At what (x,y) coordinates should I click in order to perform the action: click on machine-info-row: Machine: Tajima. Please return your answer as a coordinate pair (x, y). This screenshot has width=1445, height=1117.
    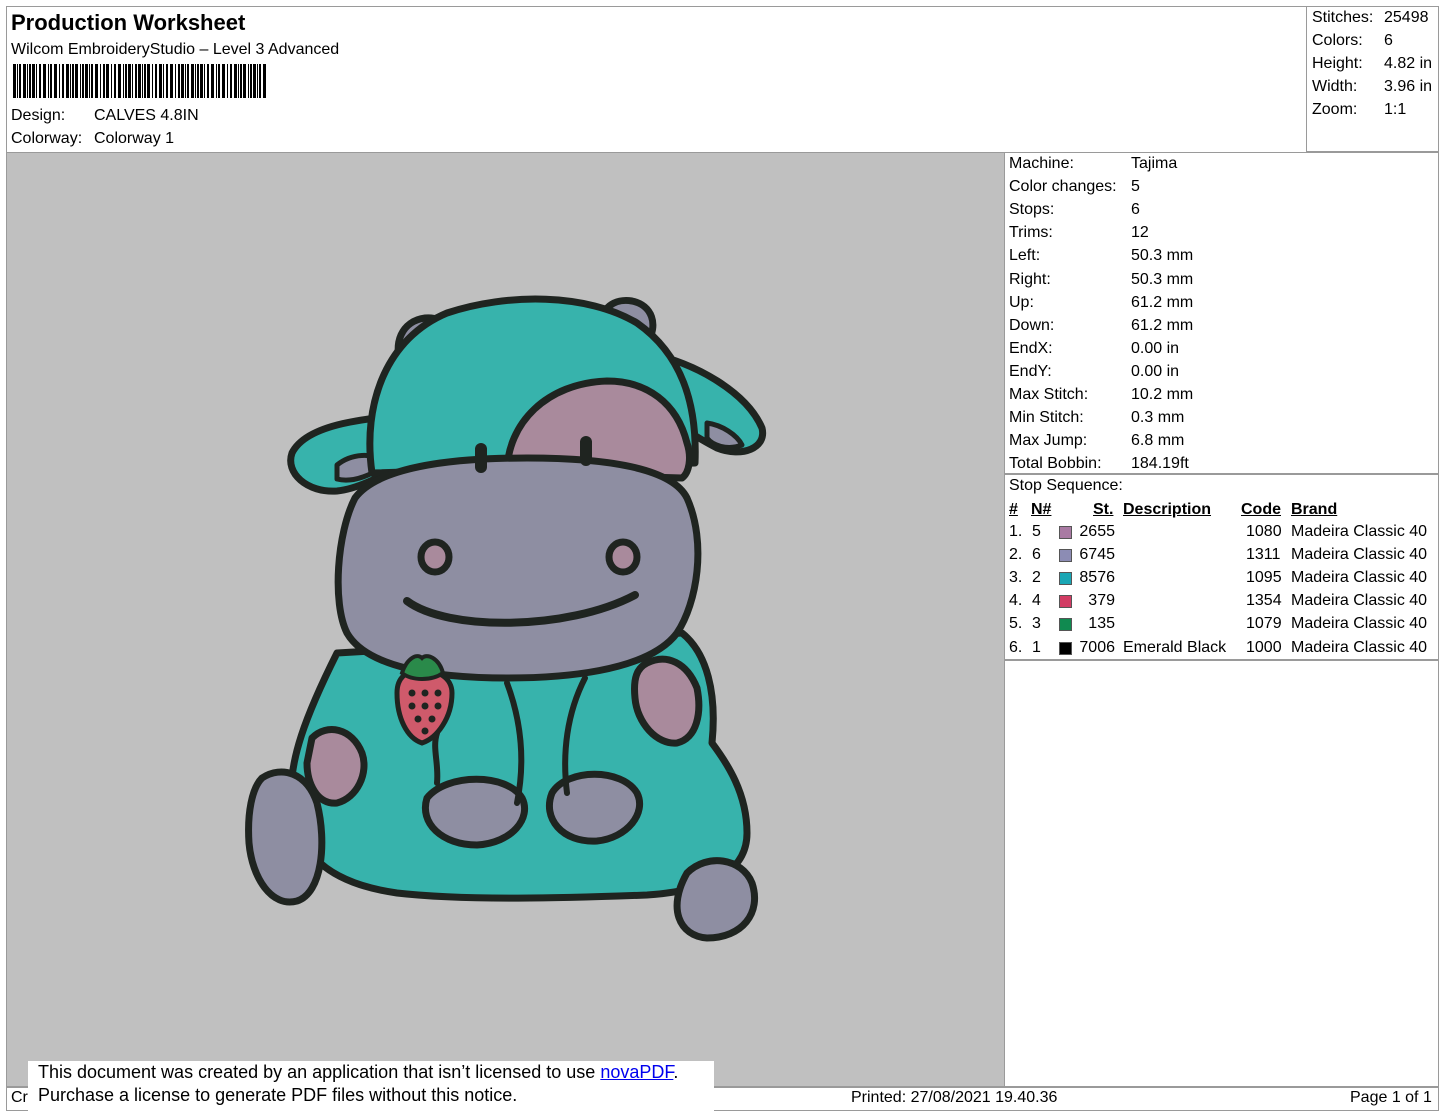
    Looking at the image, I should click on (1093, 164).